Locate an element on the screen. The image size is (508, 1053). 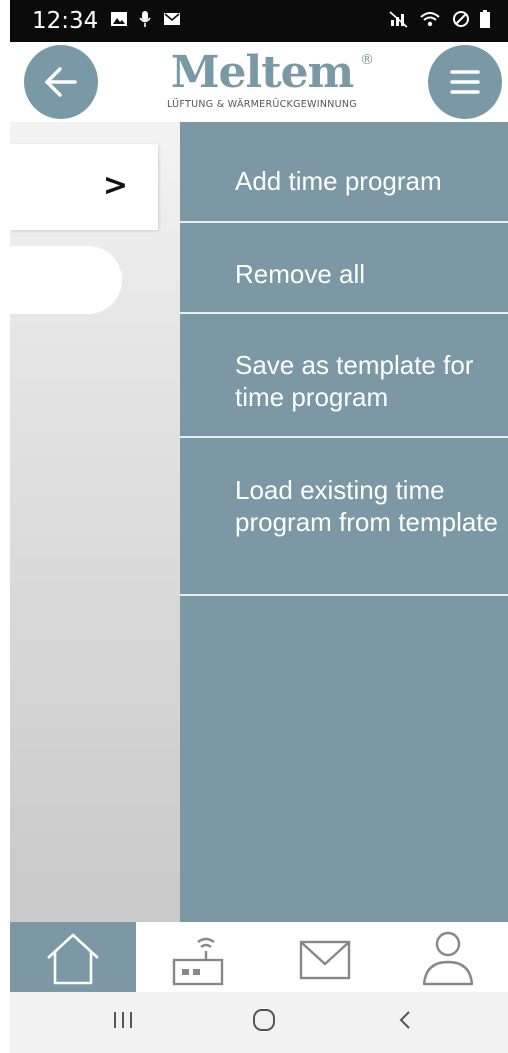
battery-icon is located at coordinates (485, 19).